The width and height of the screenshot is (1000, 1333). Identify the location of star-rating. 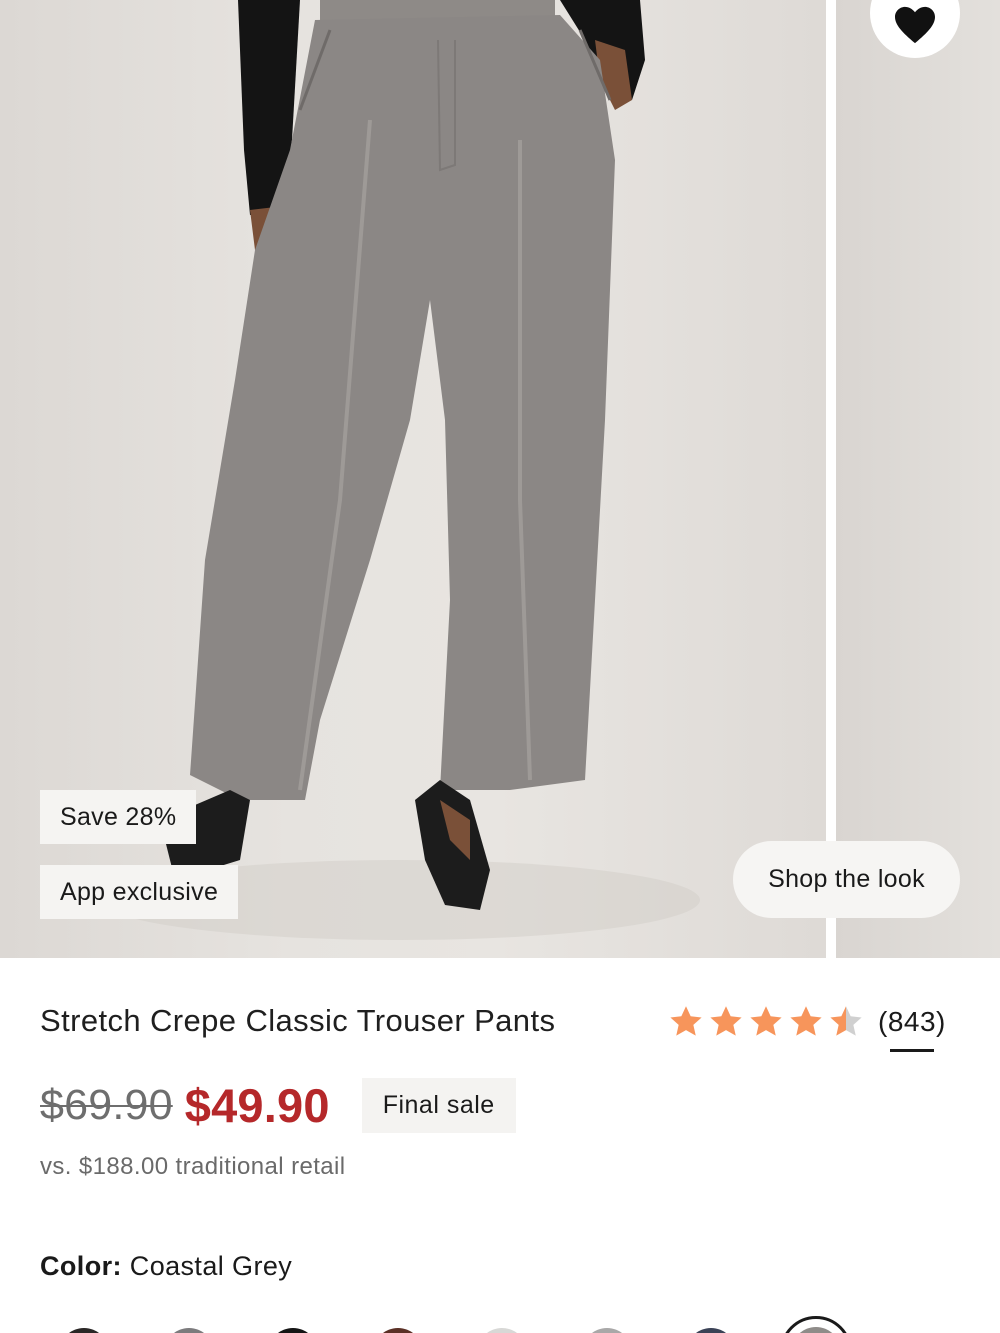
(766, 1022).